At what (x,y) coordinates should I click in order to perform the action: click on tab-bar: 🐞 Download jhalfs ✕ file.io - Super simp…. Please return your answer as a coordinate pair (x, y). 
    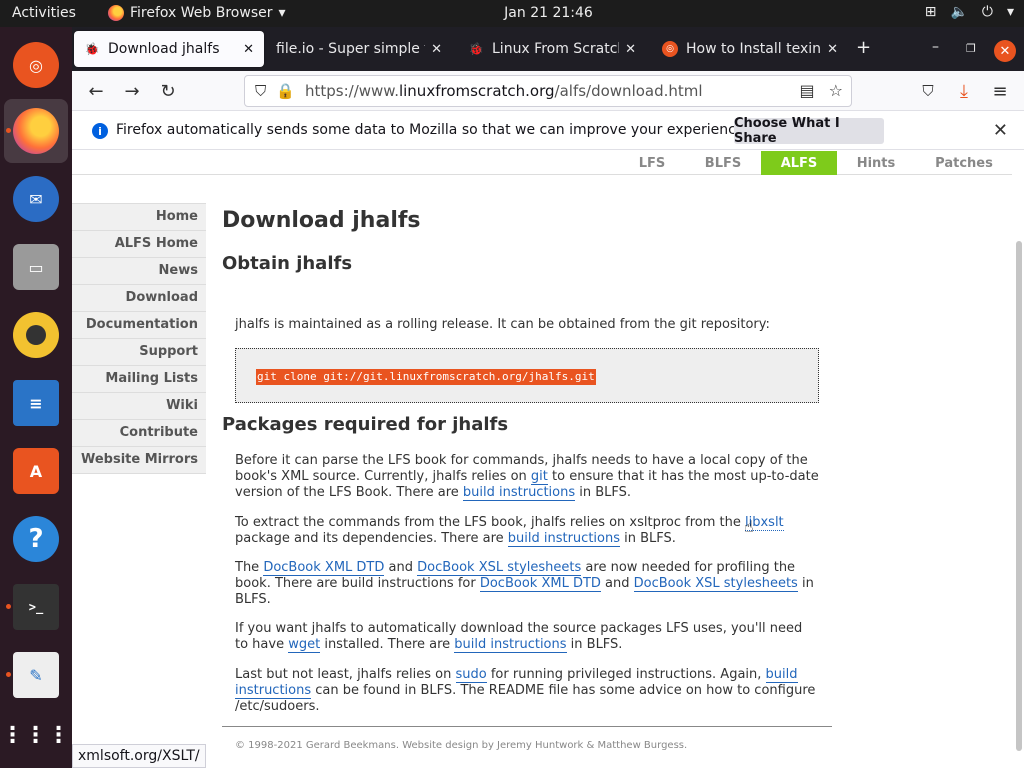
    Looking at the image, I should click on (548, 49).